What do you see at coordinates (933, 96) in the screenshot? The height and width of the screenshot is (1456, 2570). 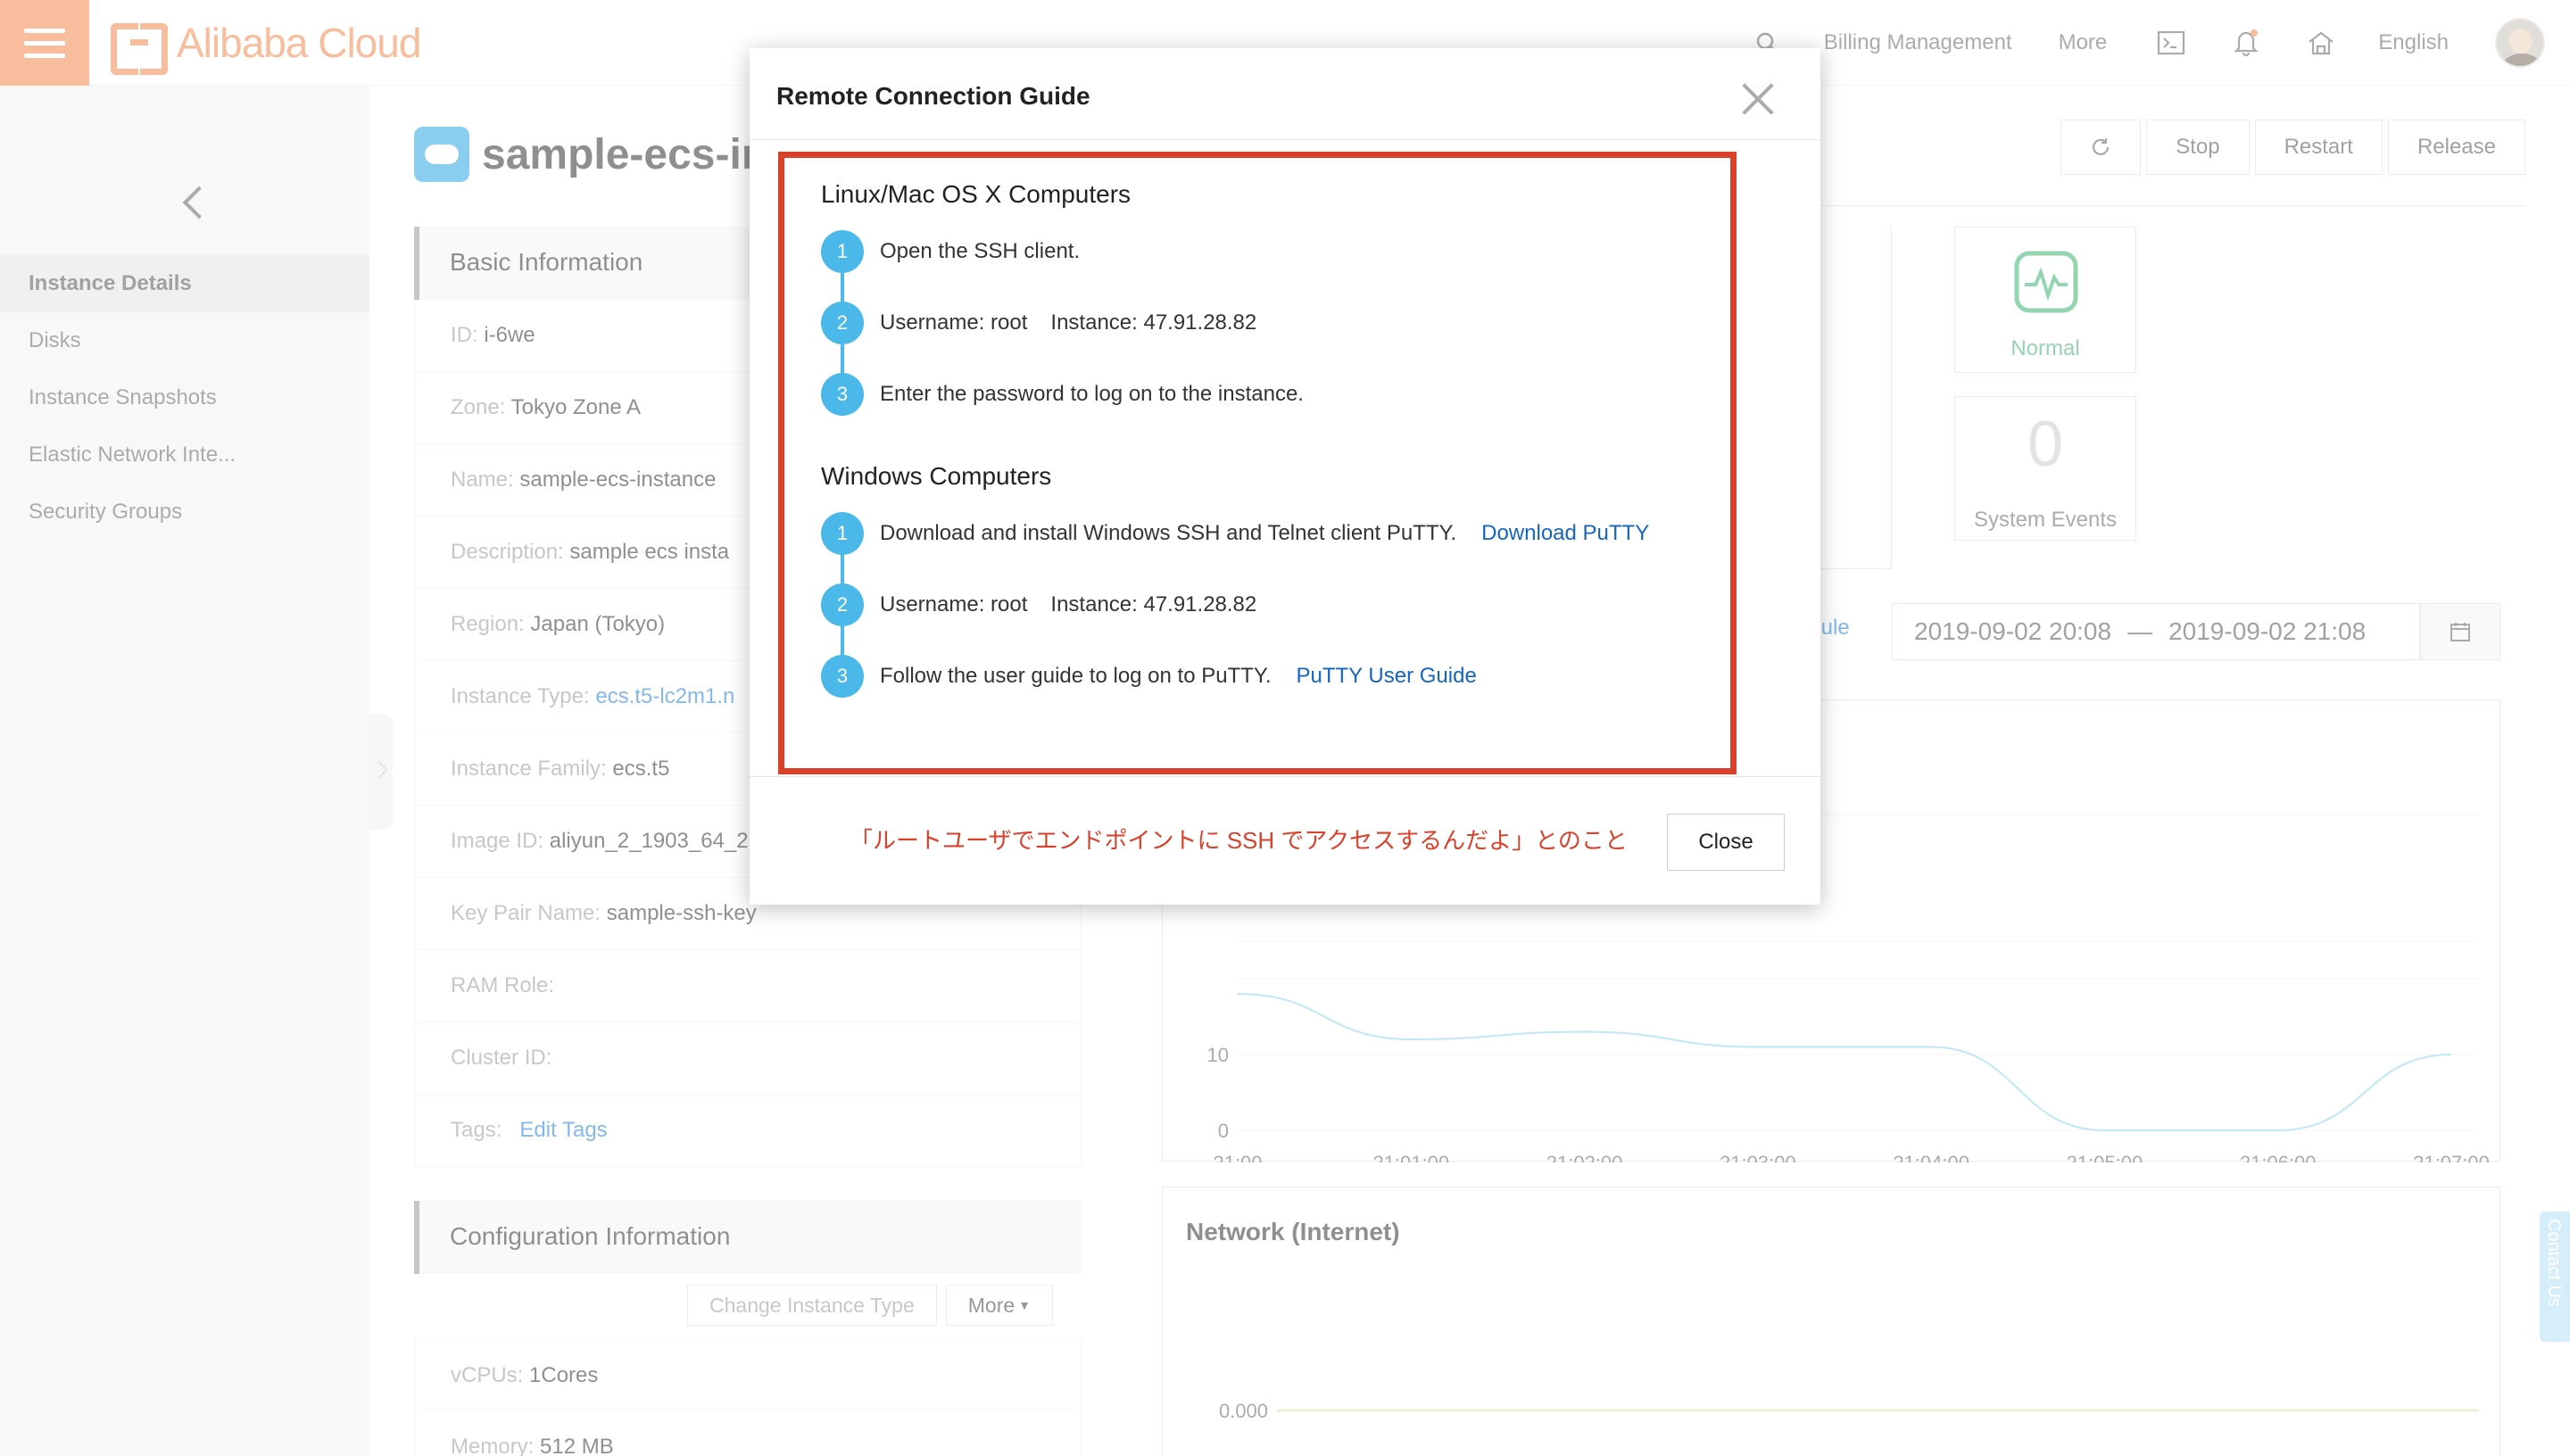 I see `modal-title: Remote Connection Guide` at bounding box center [933, 96].